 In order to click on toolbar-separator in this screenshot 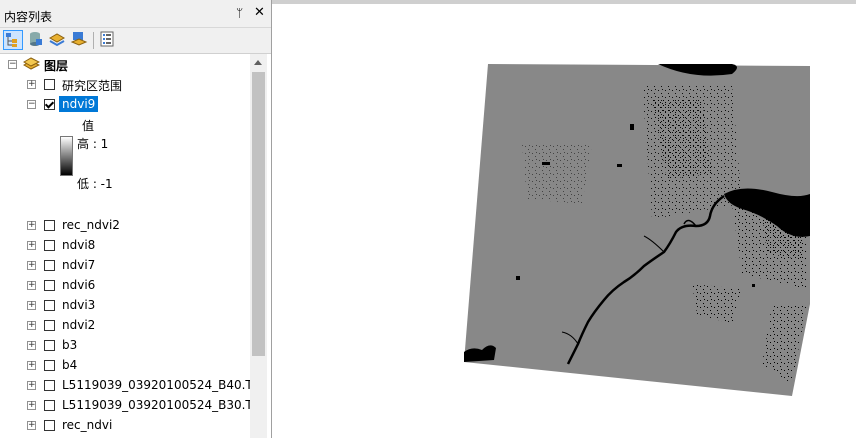, I will do `click(93, 40)`.